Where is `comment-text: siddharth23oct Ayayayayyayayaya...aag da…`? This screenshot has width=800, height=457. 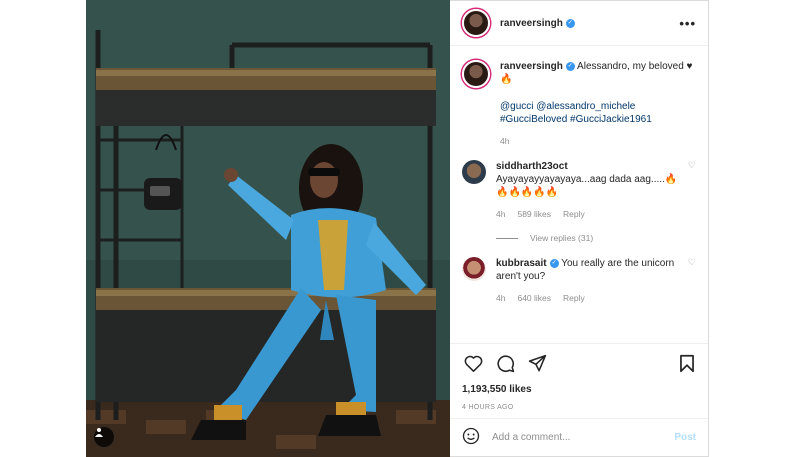
comment-text: siddharth23oct Ayayayayyayayaya...aag da… is located at coordinates (588, 179).